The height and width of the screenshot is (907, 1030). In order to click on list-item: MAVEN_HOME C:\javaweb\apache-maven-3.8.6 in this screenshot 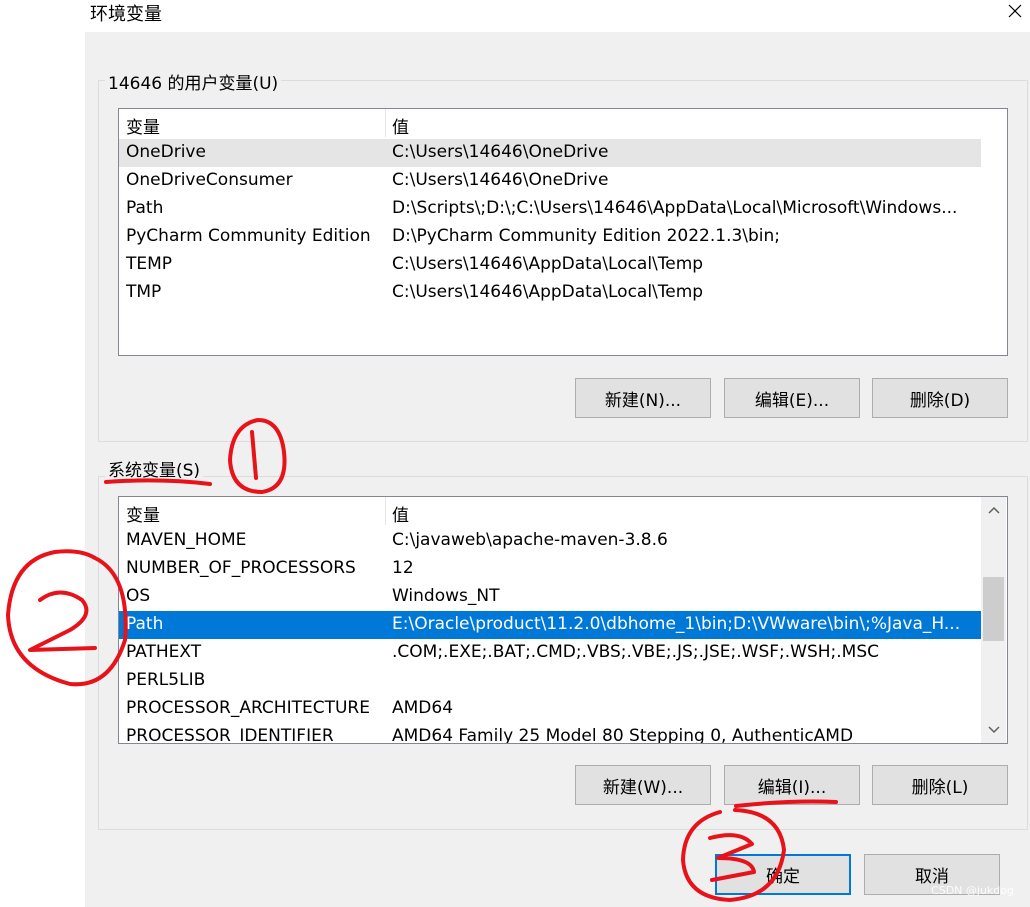, I will do `click(550, 541)`.